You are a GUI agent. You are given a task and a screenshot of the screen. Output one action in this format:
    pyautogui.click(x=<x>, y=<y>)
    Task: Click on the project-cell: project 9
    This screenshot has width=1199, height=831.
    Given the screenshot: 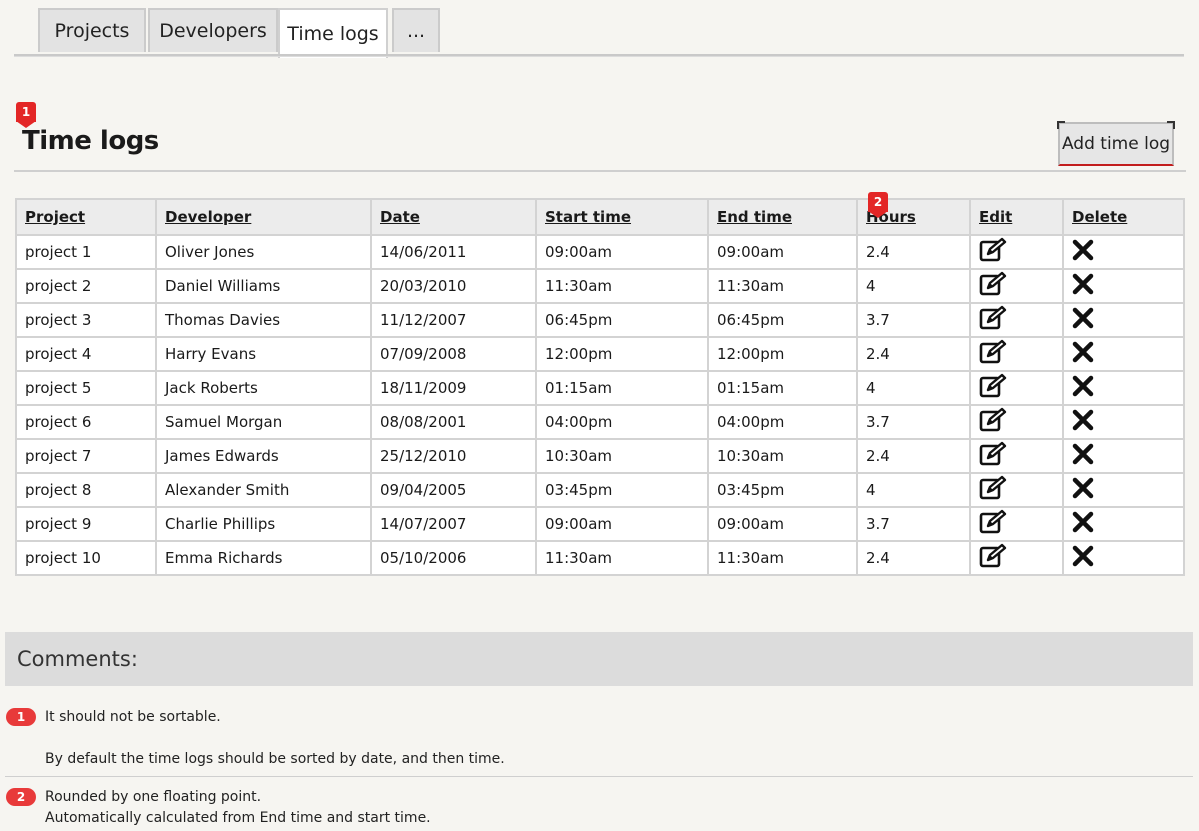 What is the action you would take?
    pyautogui.click(x=86, y=524)
    